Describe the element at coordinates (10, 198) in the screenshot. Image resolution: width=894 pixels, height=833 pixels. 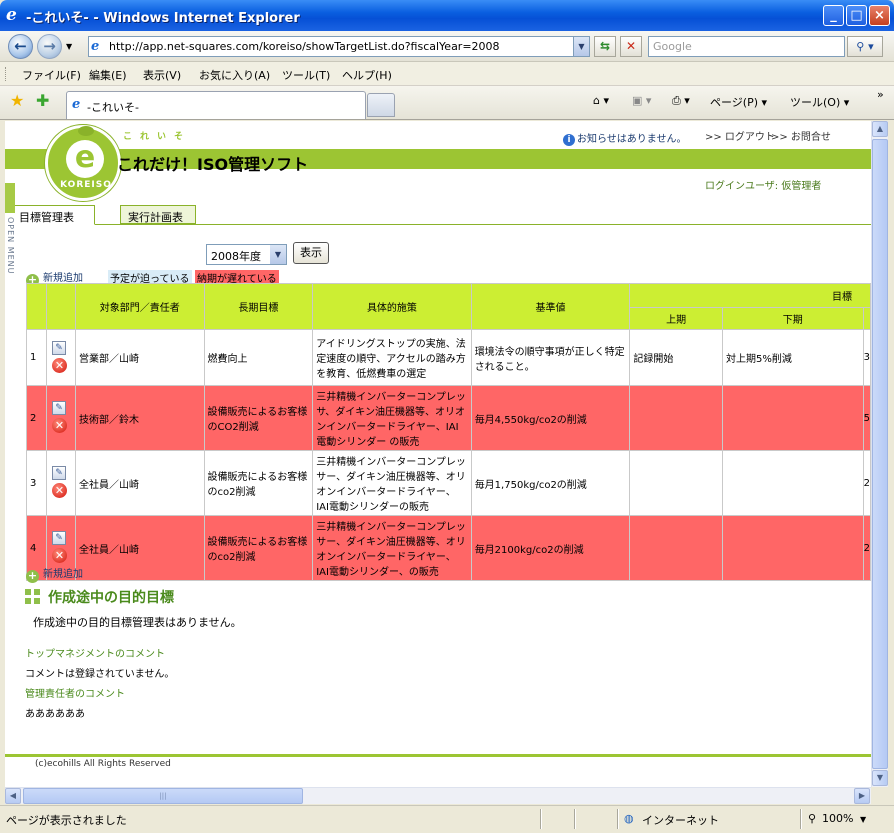
I see `open-menu-handle` at that location.